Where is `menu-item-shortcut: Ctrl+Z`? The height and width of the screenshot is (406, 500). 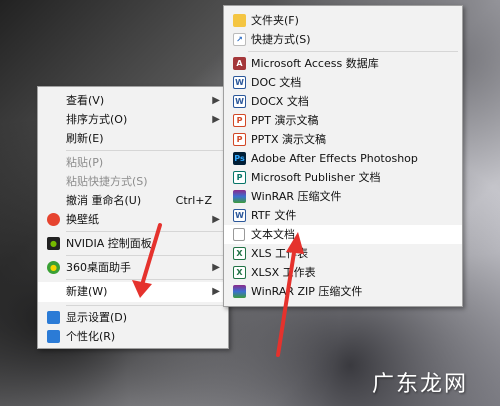 menu-item-shortcut: Ctrl+Z is located at coordinates (193, 200).